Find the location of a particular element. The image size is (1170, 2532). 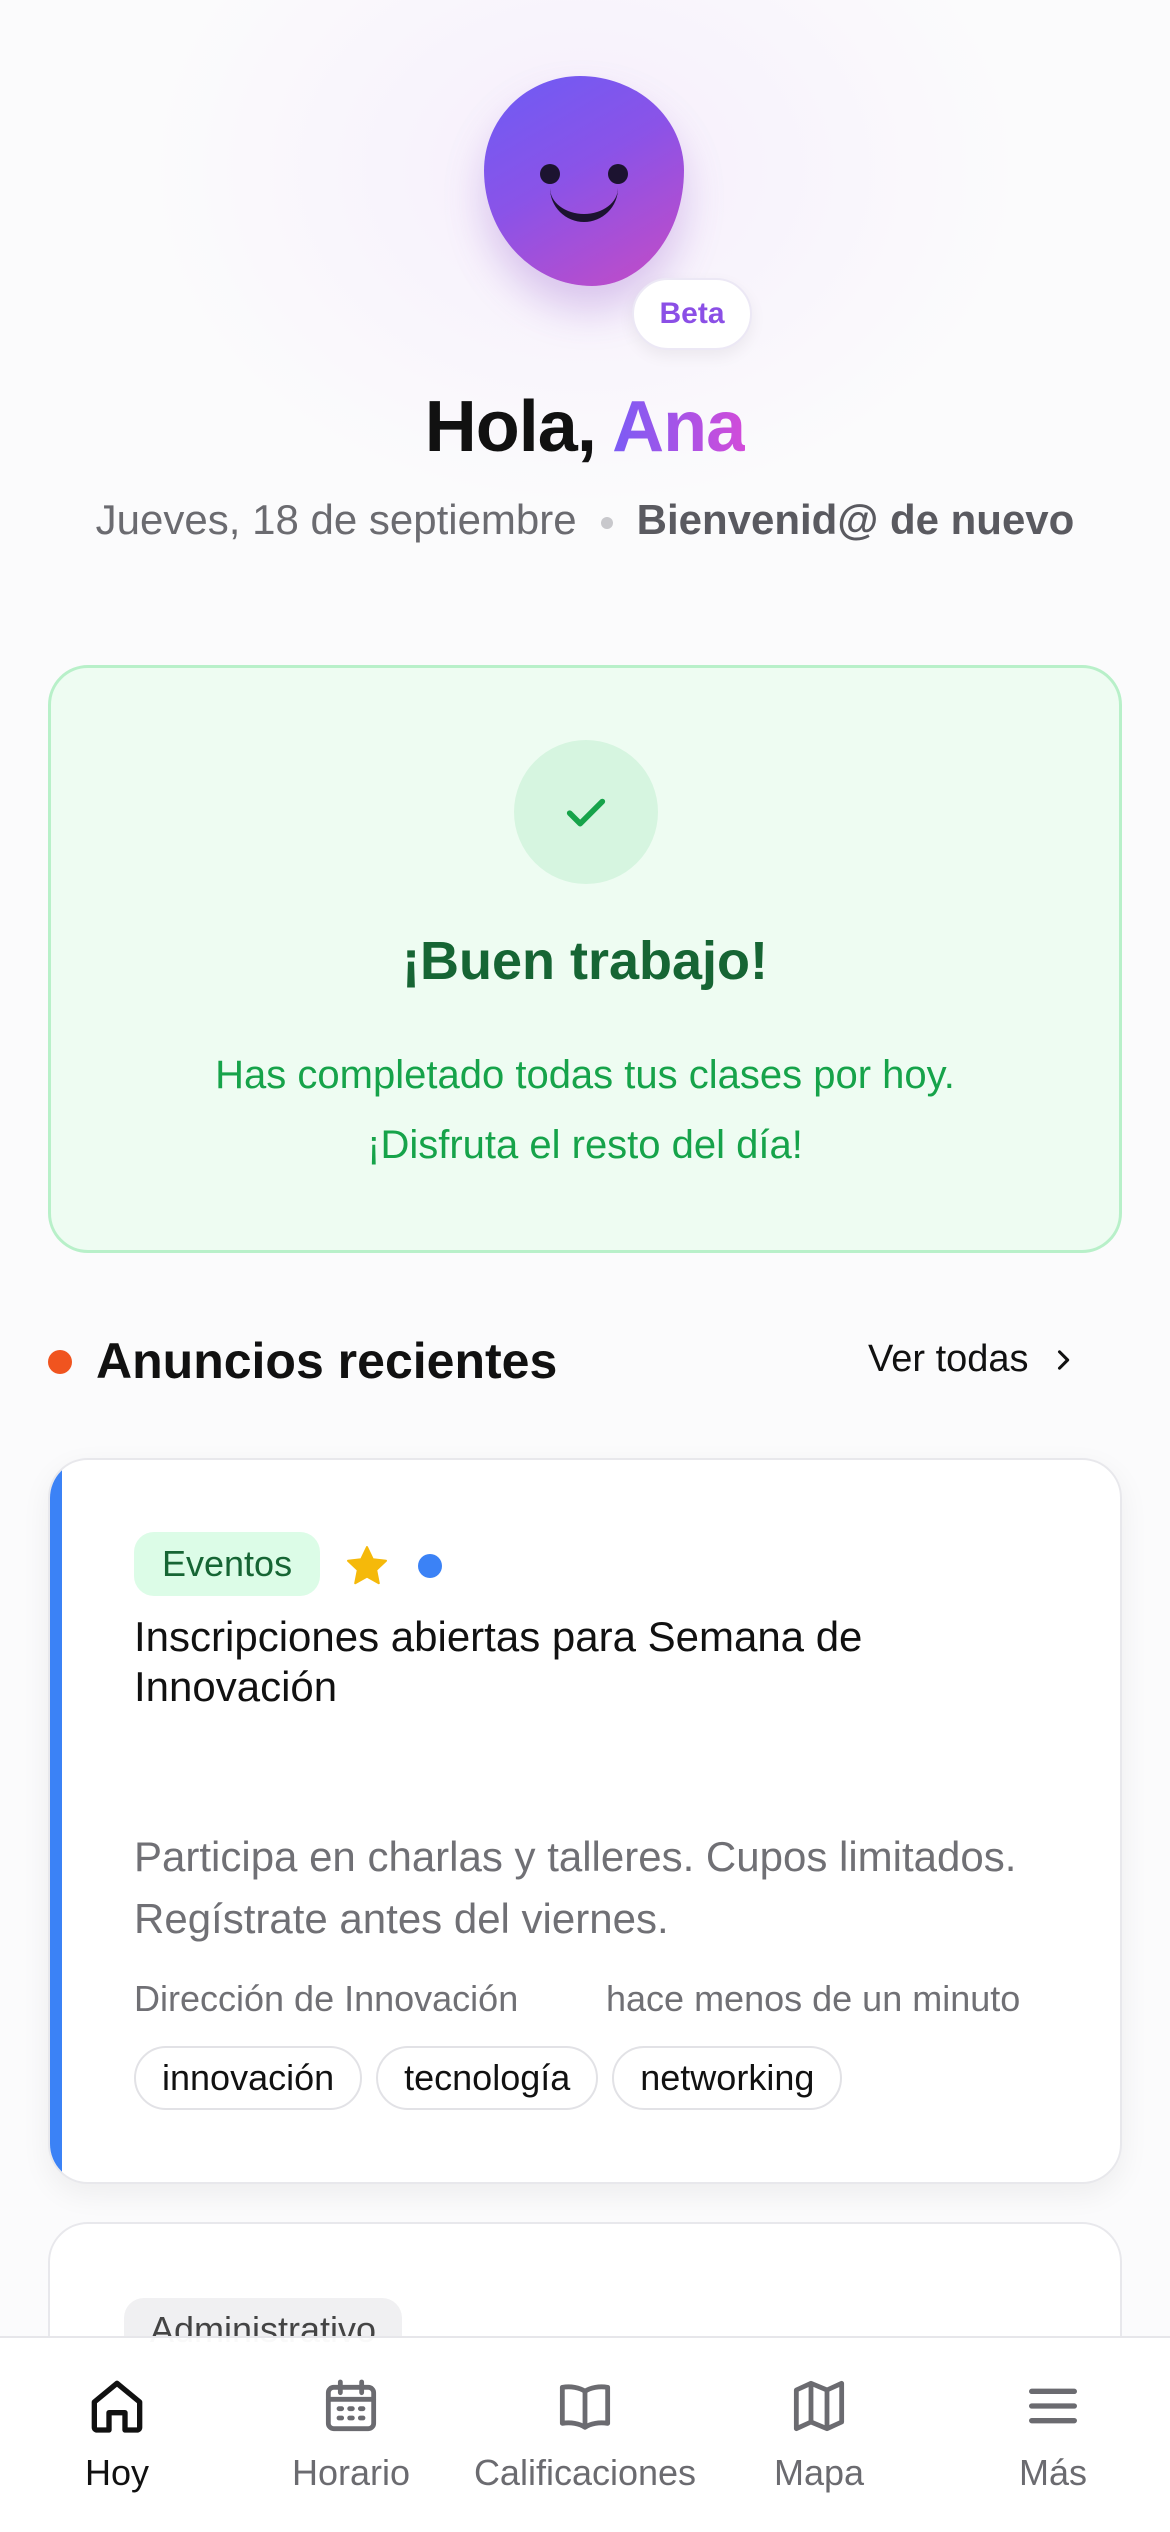

announcements-section-title: Anuncios recientes is located at coordinates (327, 1361).